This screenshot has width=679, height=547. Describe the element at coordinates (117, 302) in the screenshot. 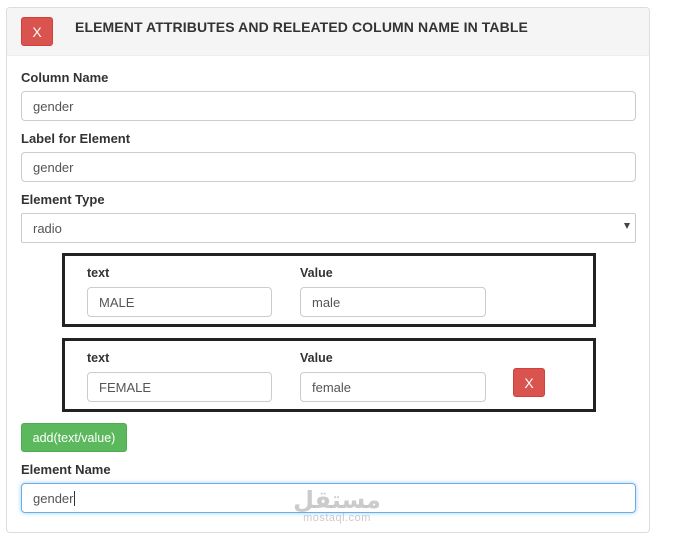

I see `option-text-value: MALE` at that location.